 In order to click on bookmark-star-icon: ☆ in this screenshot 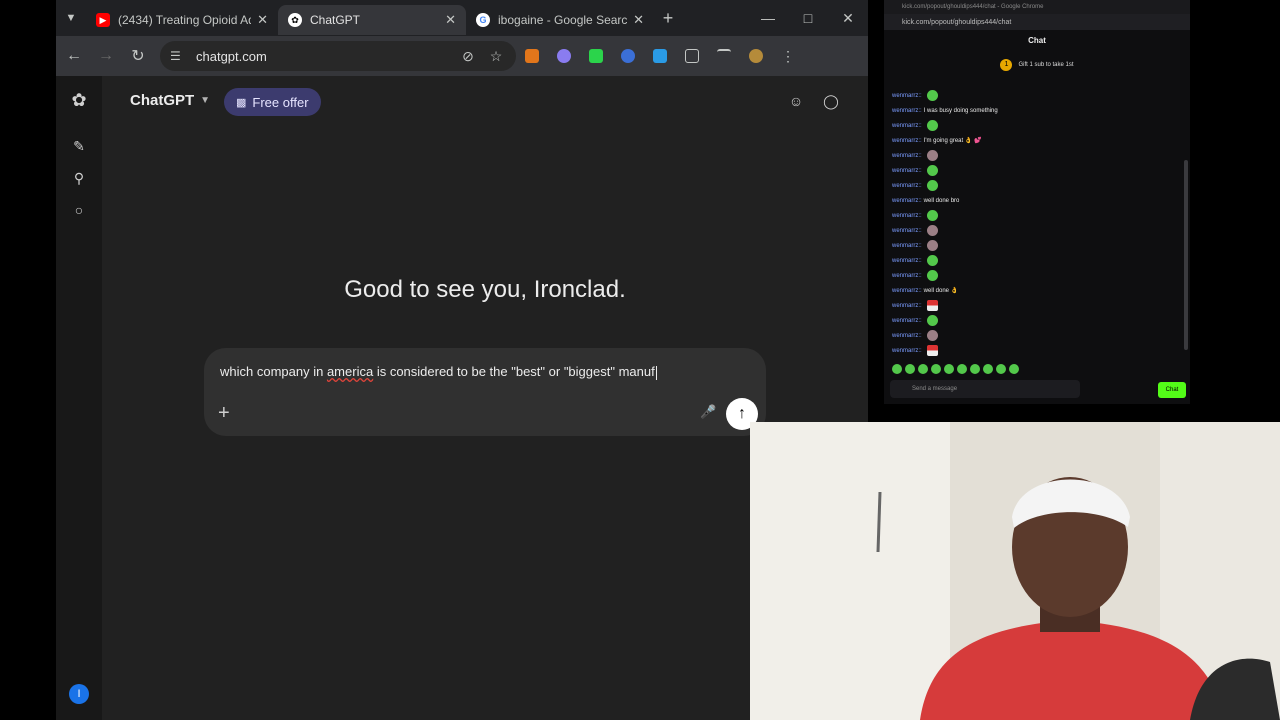, I will do `click(496, 56)`.